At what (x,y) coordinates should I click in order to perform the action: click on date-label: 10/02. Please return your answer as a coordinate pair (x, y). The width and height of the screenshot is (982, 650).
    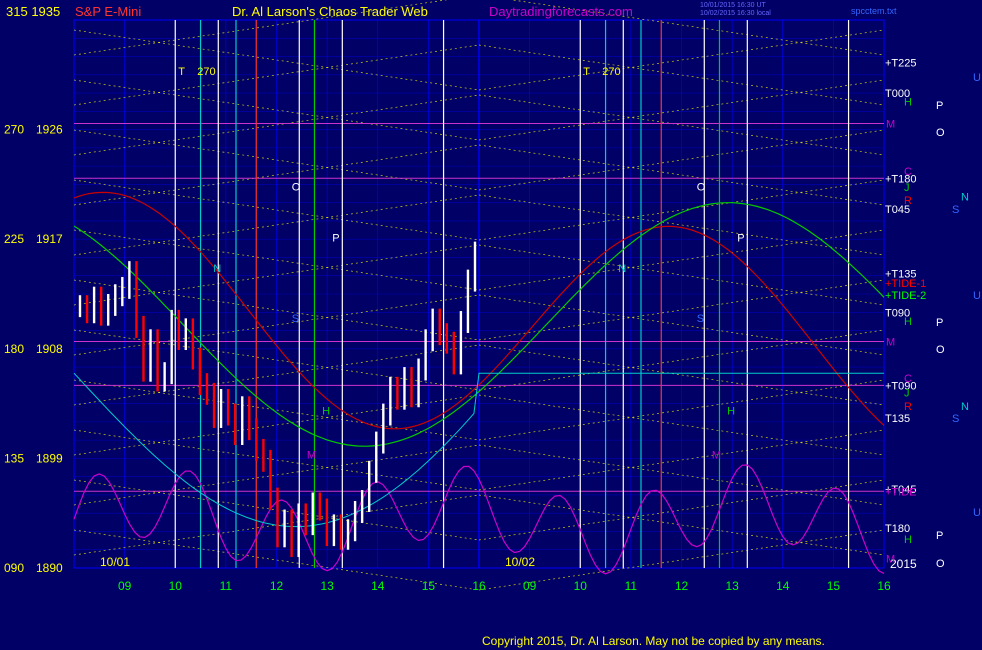
    Looking at the image, I should click on (520, 562).